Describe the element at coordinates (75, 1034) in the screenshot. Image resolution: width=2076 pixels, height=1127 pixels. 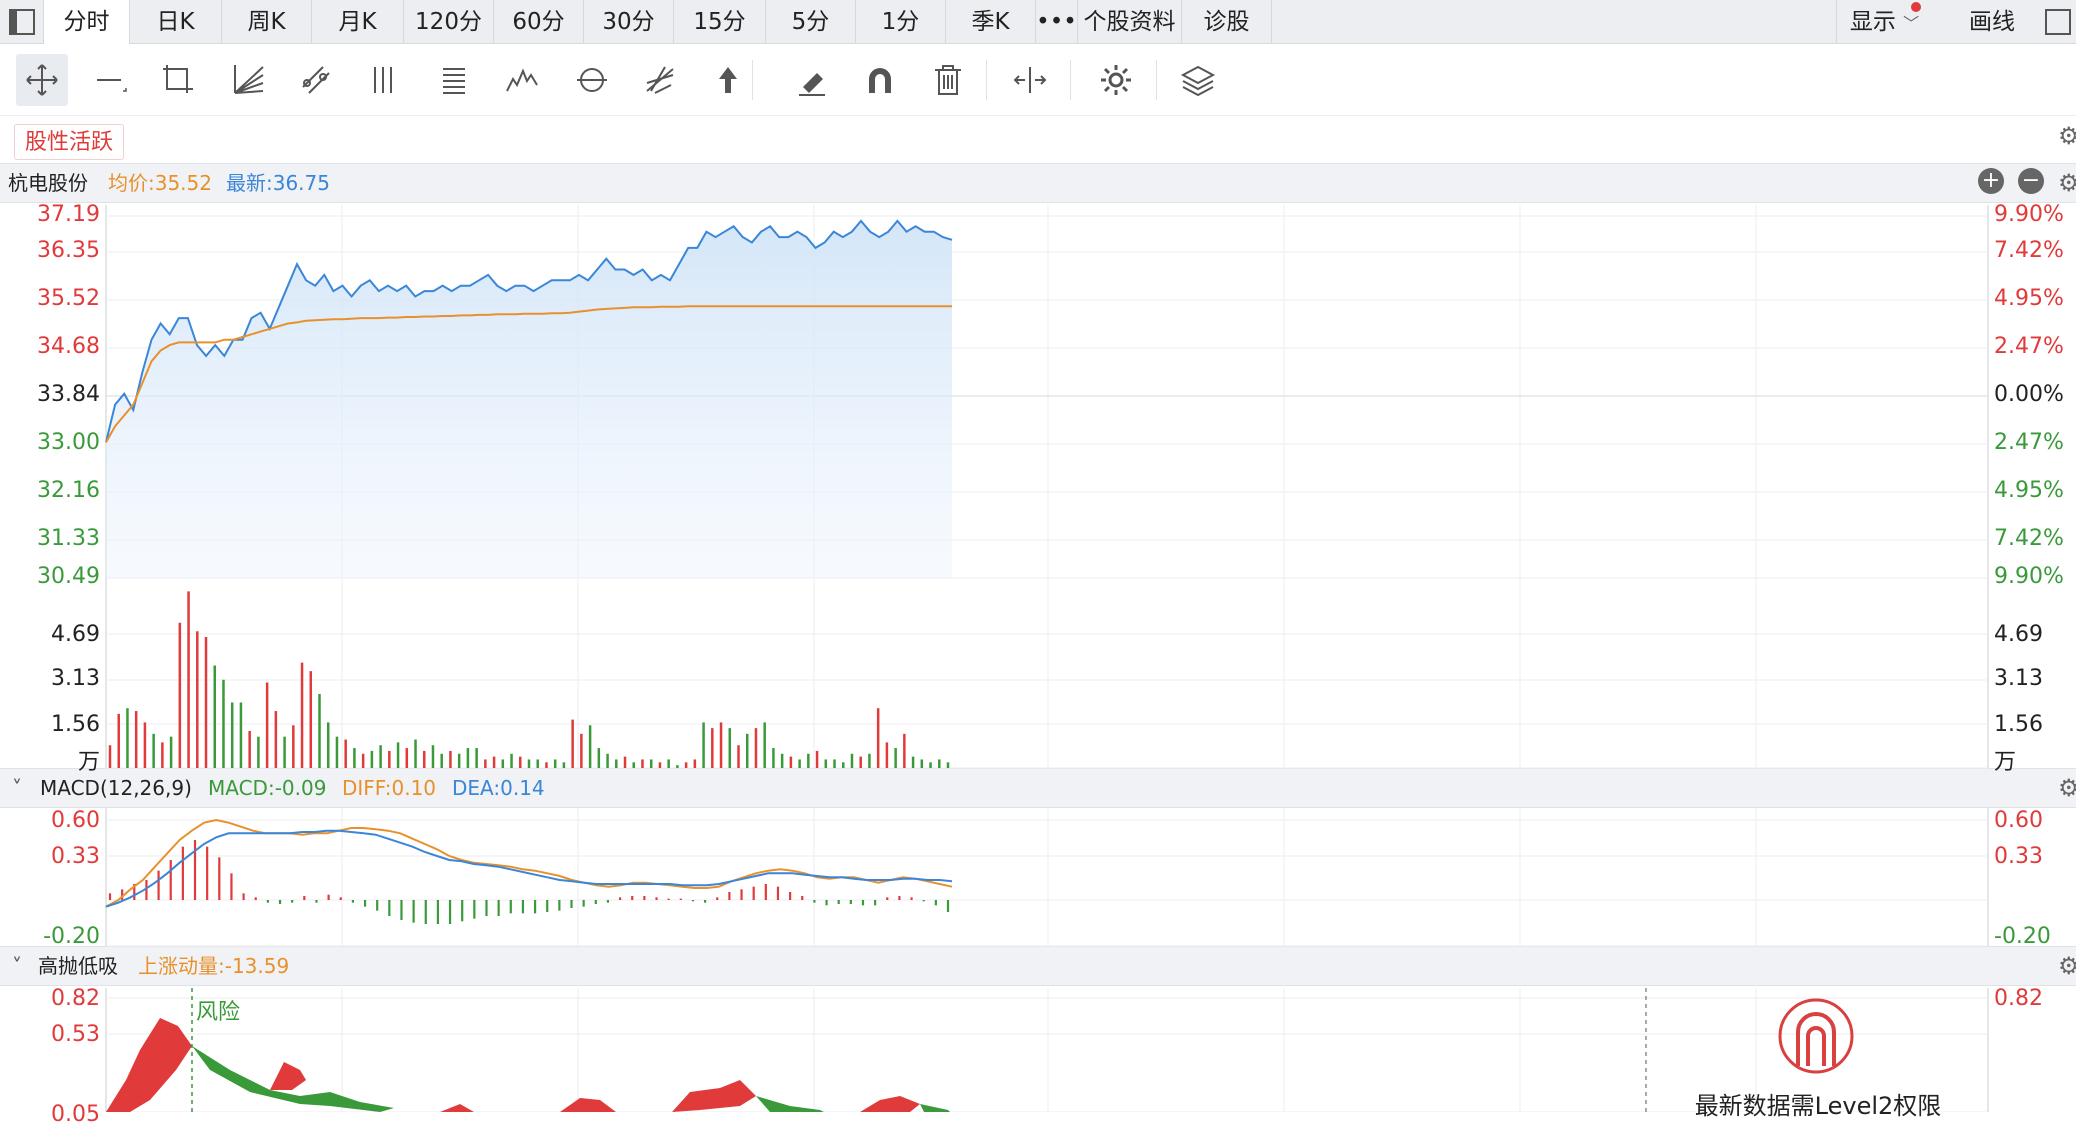
I see `gaopao-axis-label: 0.53` at that location.